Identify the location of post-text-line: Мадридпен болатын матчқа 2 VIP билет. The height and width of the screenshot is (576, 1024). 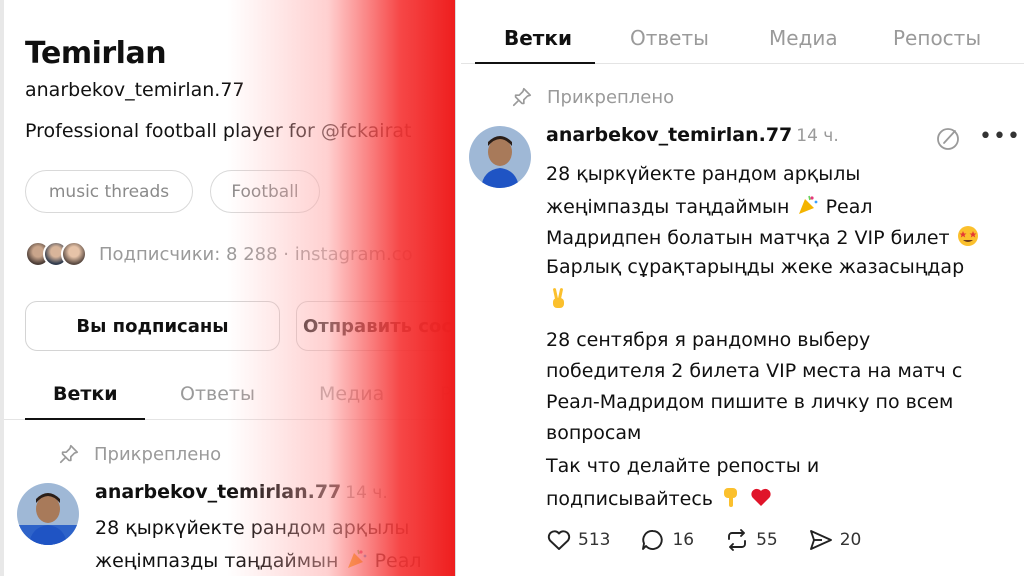
(763, 237).